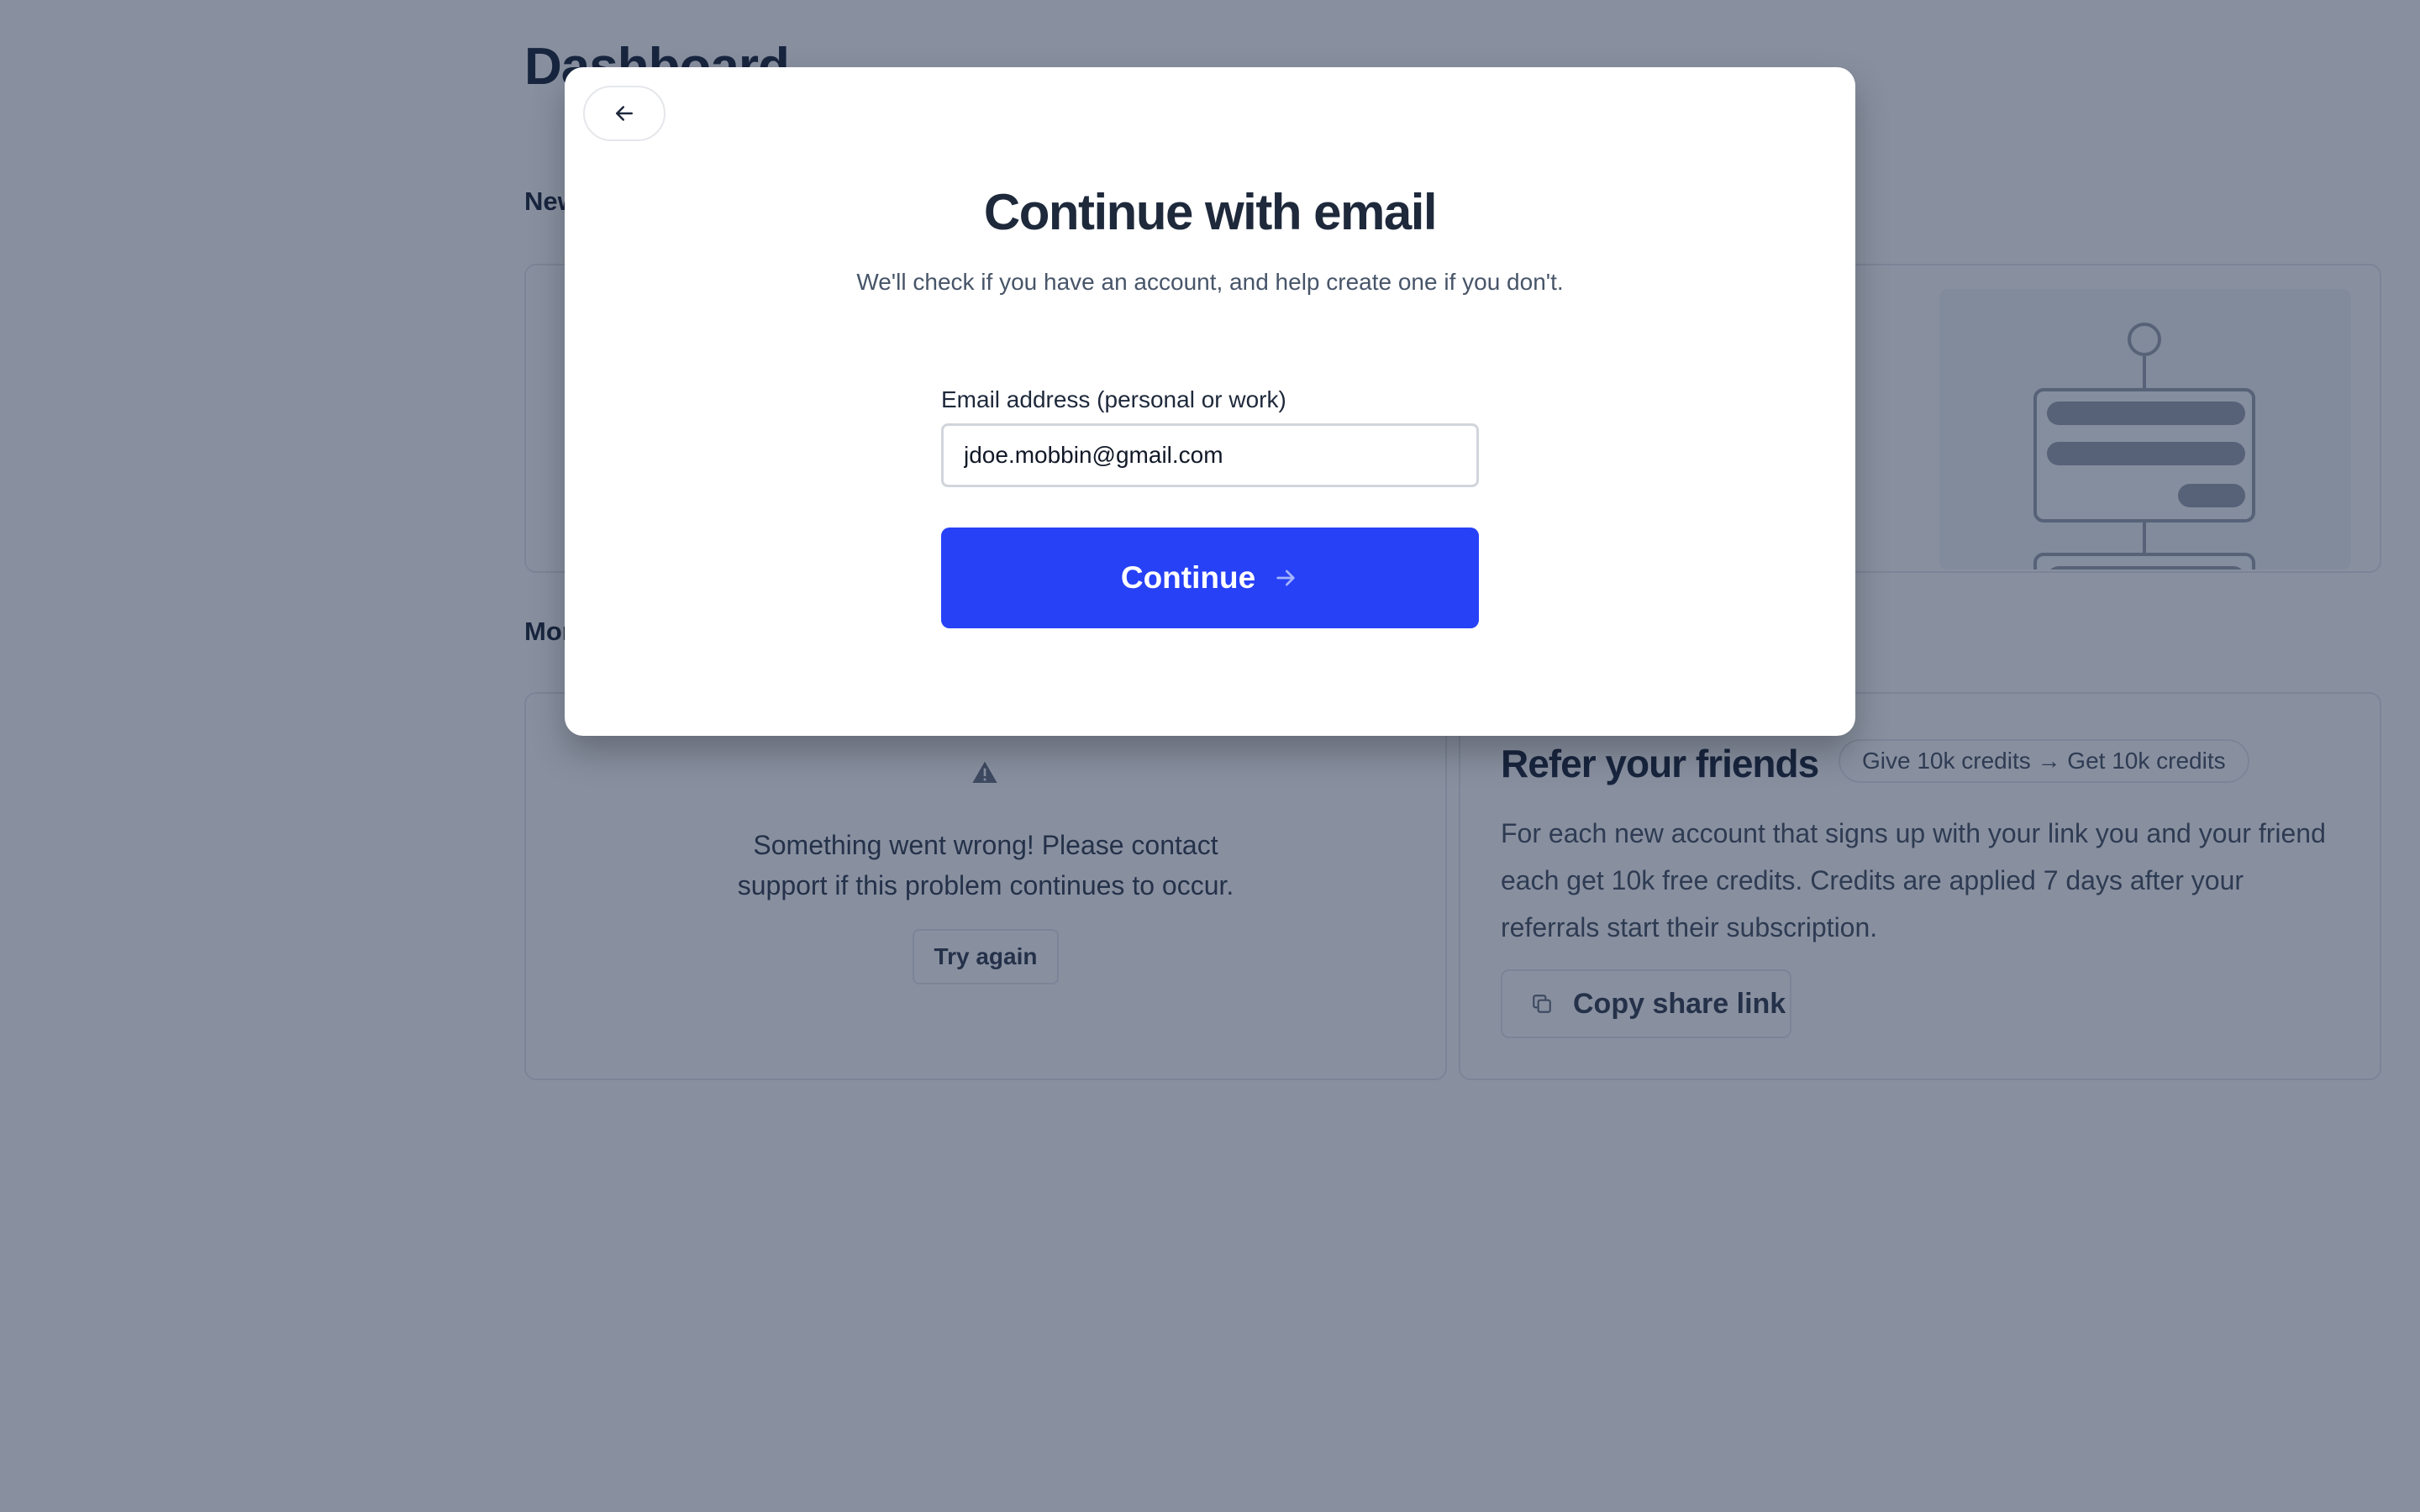  Describe the element at coordinates (1210, 455) in the screenshot. I see `email-field` at that location.